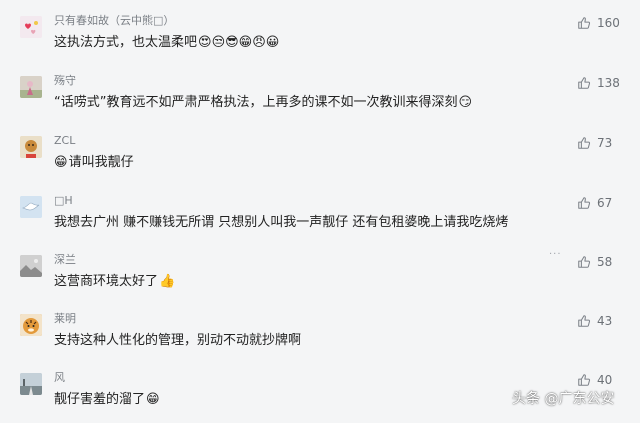 The width and height of the screenshot is (640, 423). Describe the element at coordinates (555, 254) in the screenshot. I see `more-options-icon: ···` at that location.